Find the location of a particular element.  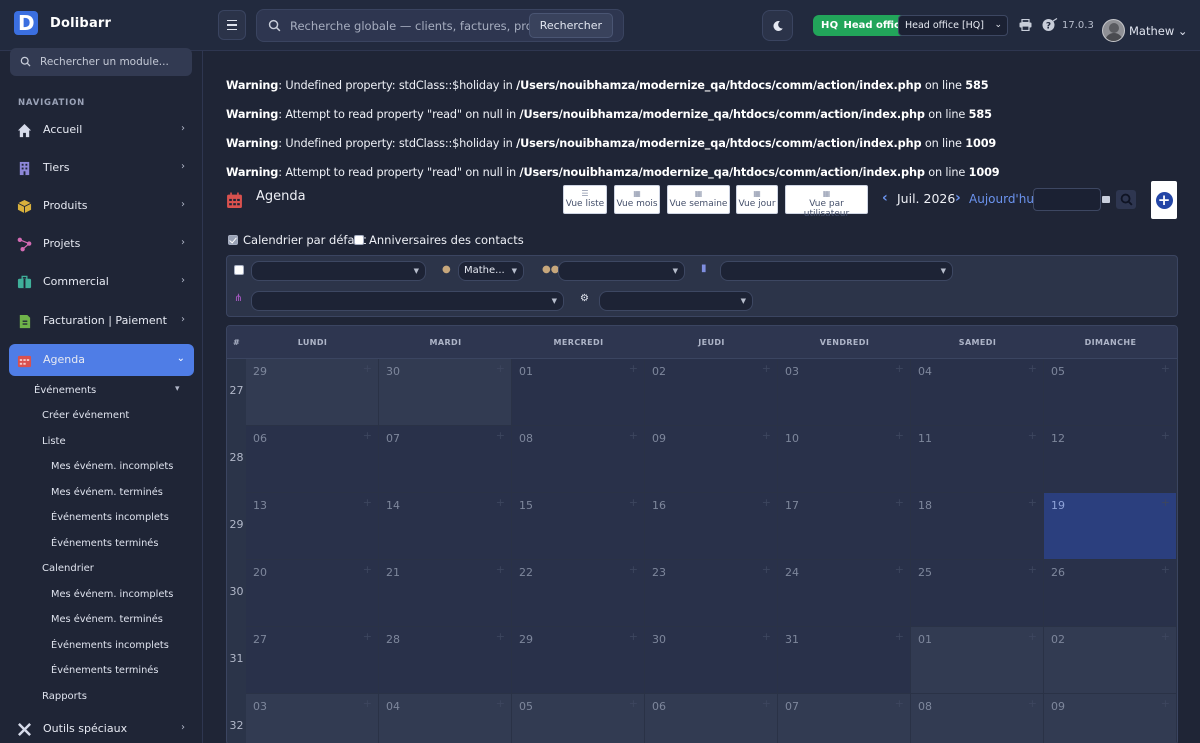

calendar-day-cell: 20 + is located at coordinates (312, 593).